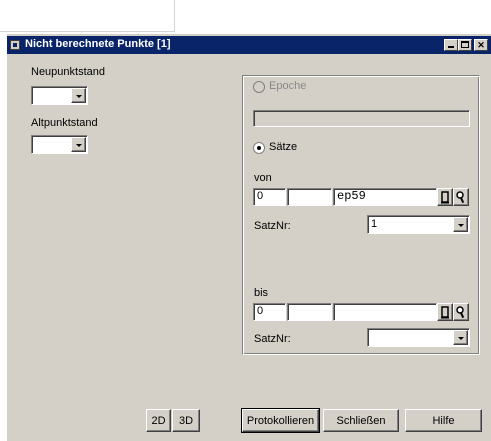  Describe the element at coordinates (418, 337) in the screenshot. I see `bis-satznr-select` at that location.